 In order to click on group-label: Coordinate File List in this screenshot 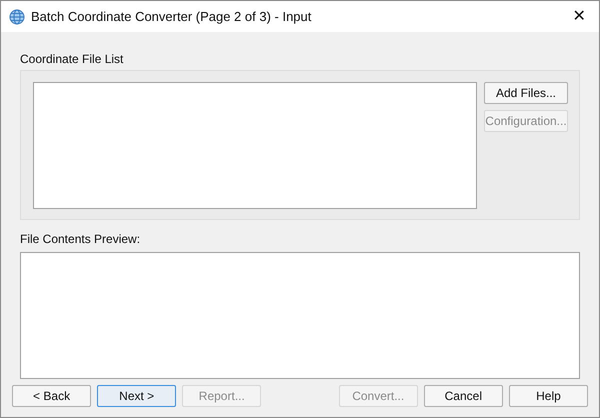, I will do `click(72, 59)`.